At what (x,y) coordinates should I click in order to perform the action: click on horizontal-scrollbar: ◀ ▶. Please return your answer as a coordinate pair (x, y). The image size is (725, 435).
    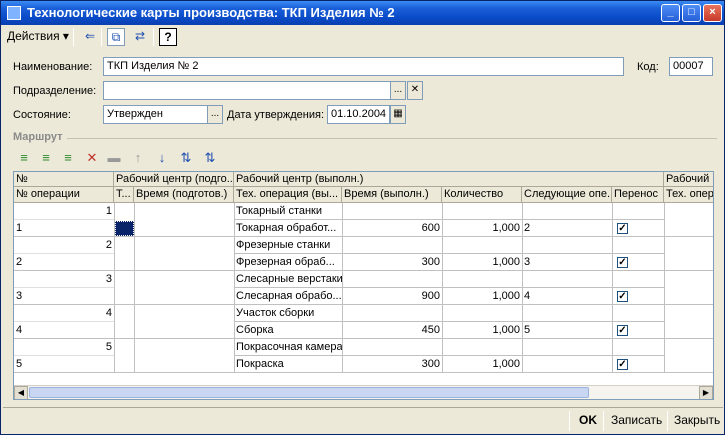
    Looking at the image, I should click on (363, 392).